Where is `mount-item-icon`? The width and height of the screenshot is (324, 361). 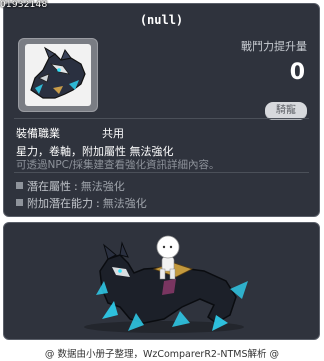
mount-item-icon is located at coordinates (58, 75).